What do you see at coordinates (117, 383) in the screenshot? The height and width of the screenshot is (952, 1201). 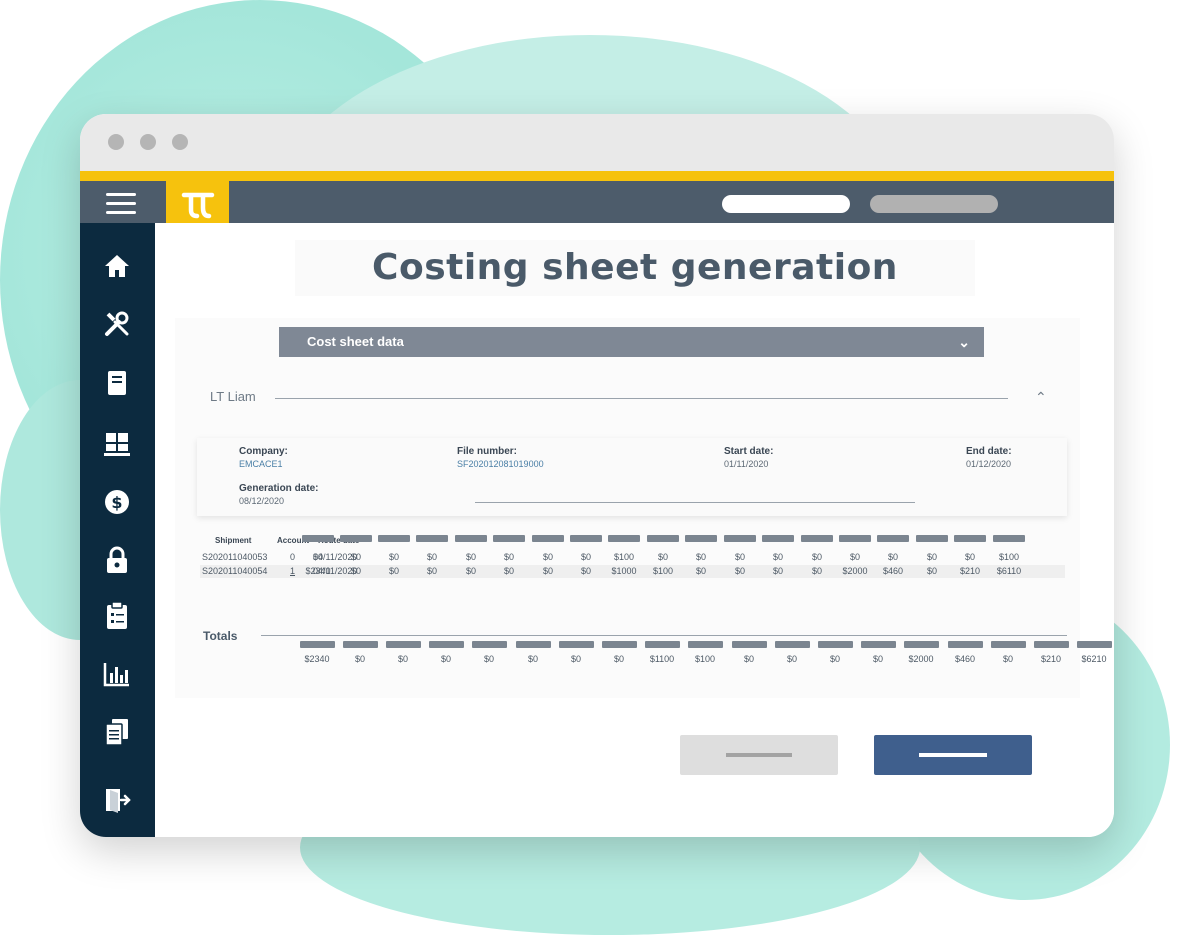 I see `book-icon` at bounding box center [117, 383].